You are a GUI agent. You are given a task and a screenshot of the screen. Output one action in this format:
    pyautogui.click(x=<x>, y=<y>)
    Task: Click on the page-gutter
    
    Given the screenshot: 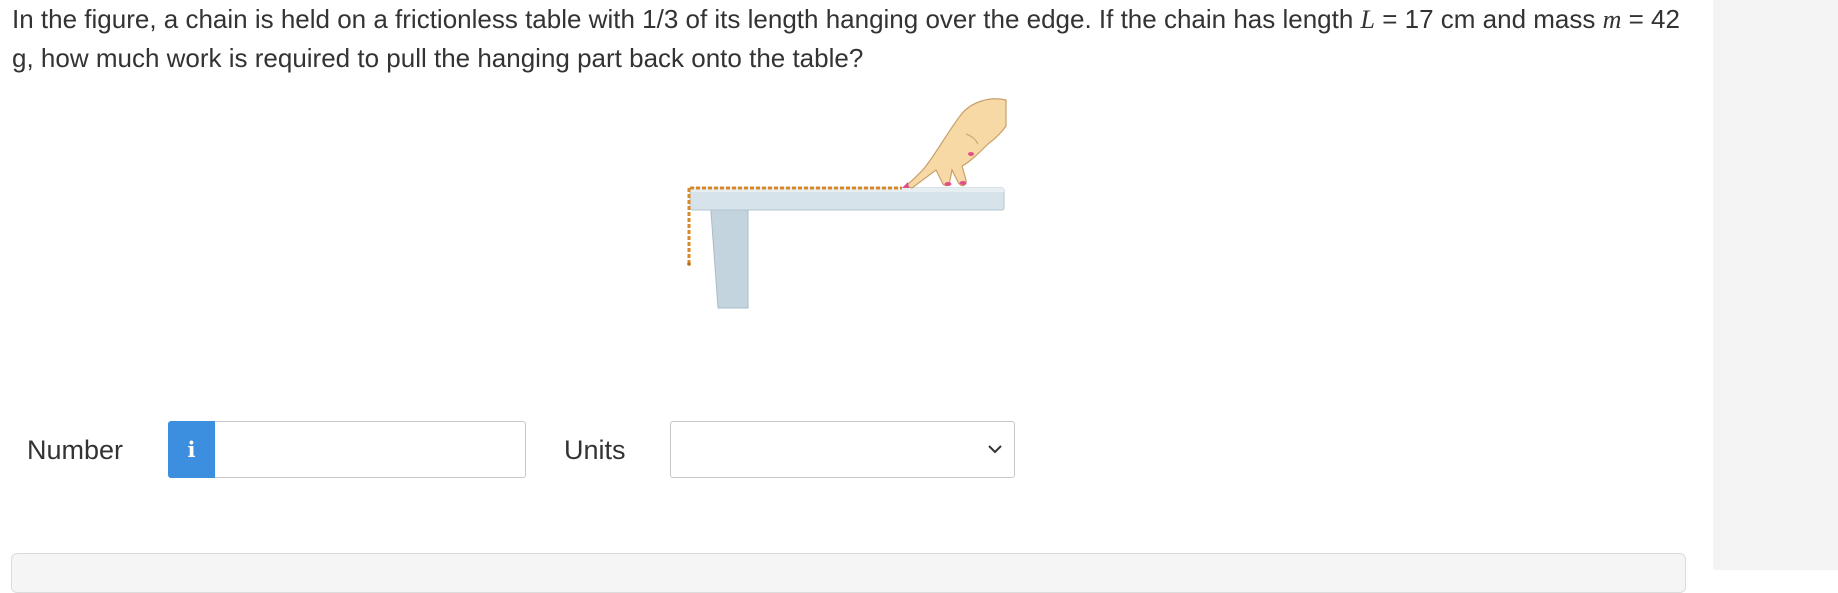 What is the action you would take?
    pyautogui.click(x=1775, y=285)
    